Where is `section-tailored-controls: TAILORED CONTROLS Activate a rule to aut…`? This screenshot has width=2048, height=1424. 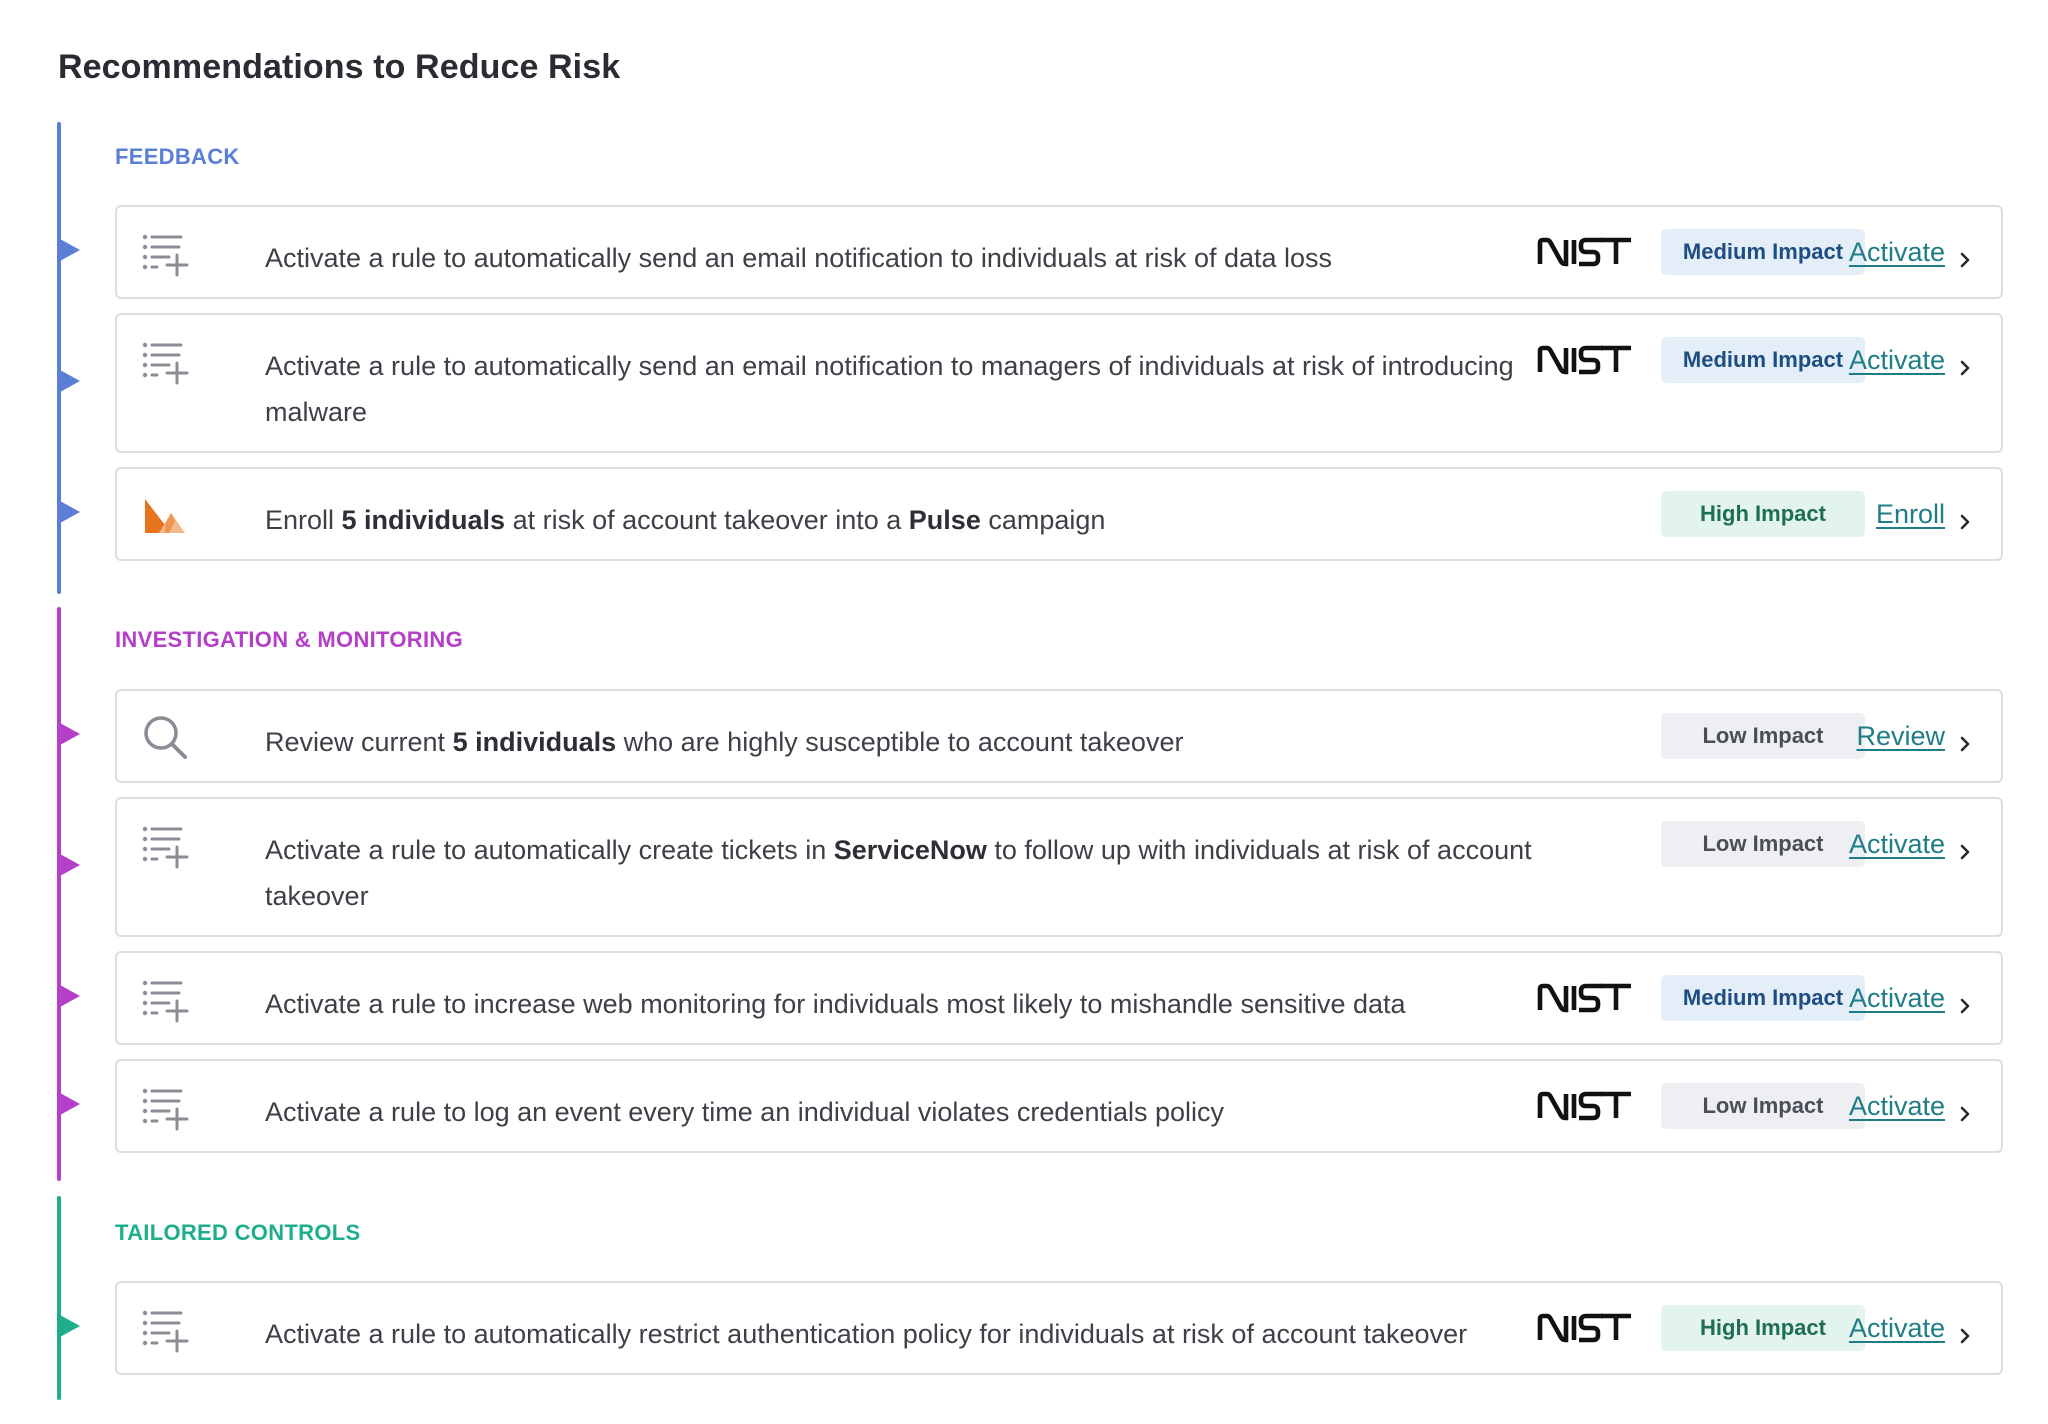
section-tailored-controls: TAILORED CONTROLS Activate a rule to aut… is located at coordinates (1032, 1298).